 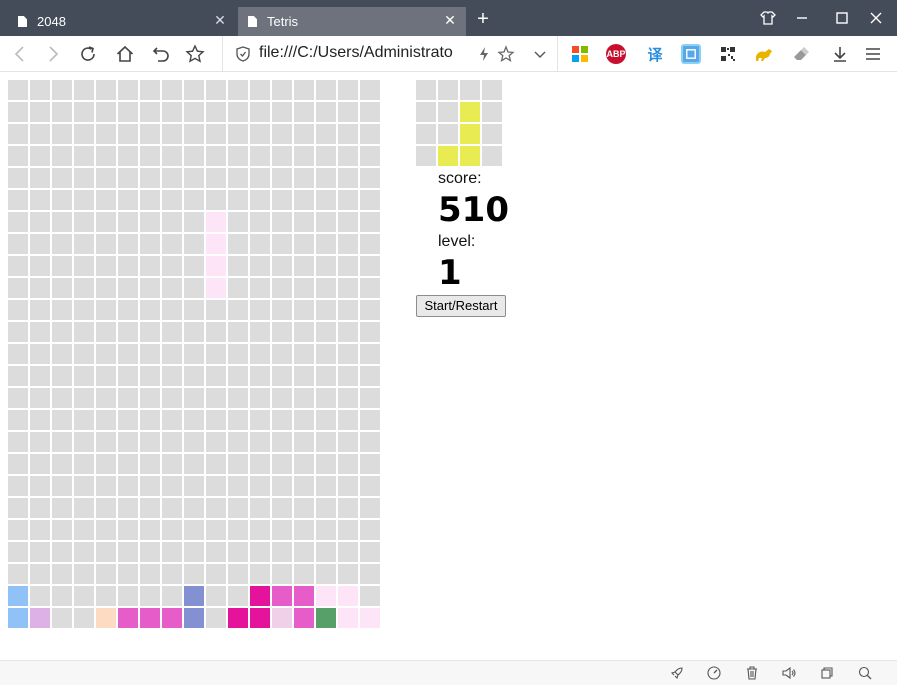 What do you see at coordinates (752, 673) in the screenshot?
I see `trash-icon` at bounding box center [752, 673].